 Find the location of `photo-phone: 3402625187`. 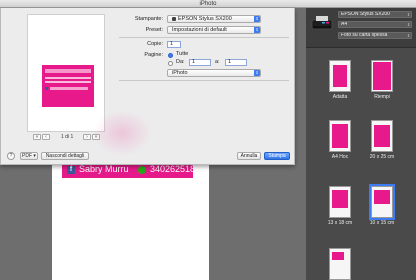

photo-phone: 3402625187 is located at coordinates (175, 169).